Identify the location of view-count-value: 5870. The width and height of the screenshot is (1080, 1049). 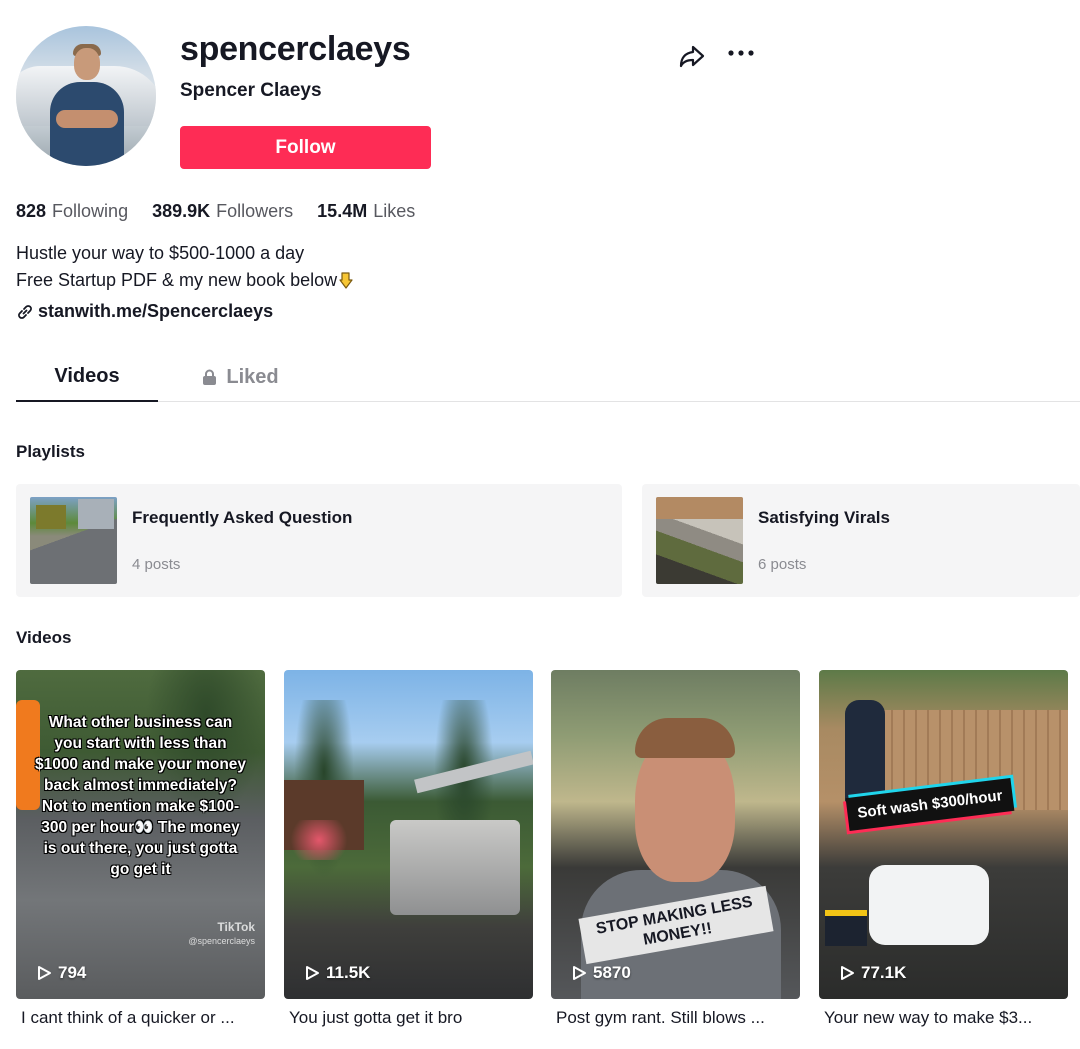
(612, 972).